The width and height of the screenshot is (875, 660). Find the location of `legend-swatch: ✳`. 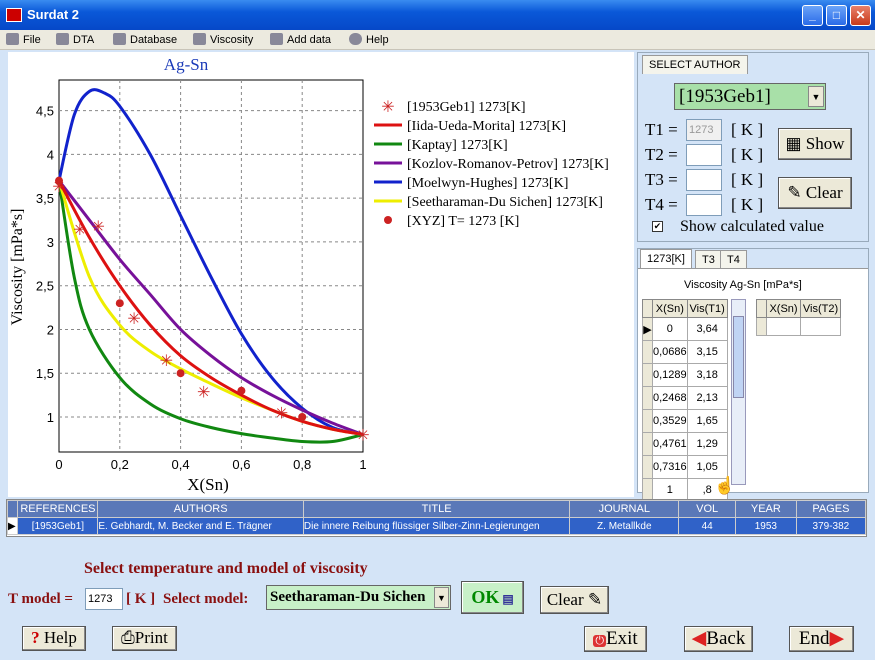

legend-swatch: ✳ is located at coordinates (387, 107).